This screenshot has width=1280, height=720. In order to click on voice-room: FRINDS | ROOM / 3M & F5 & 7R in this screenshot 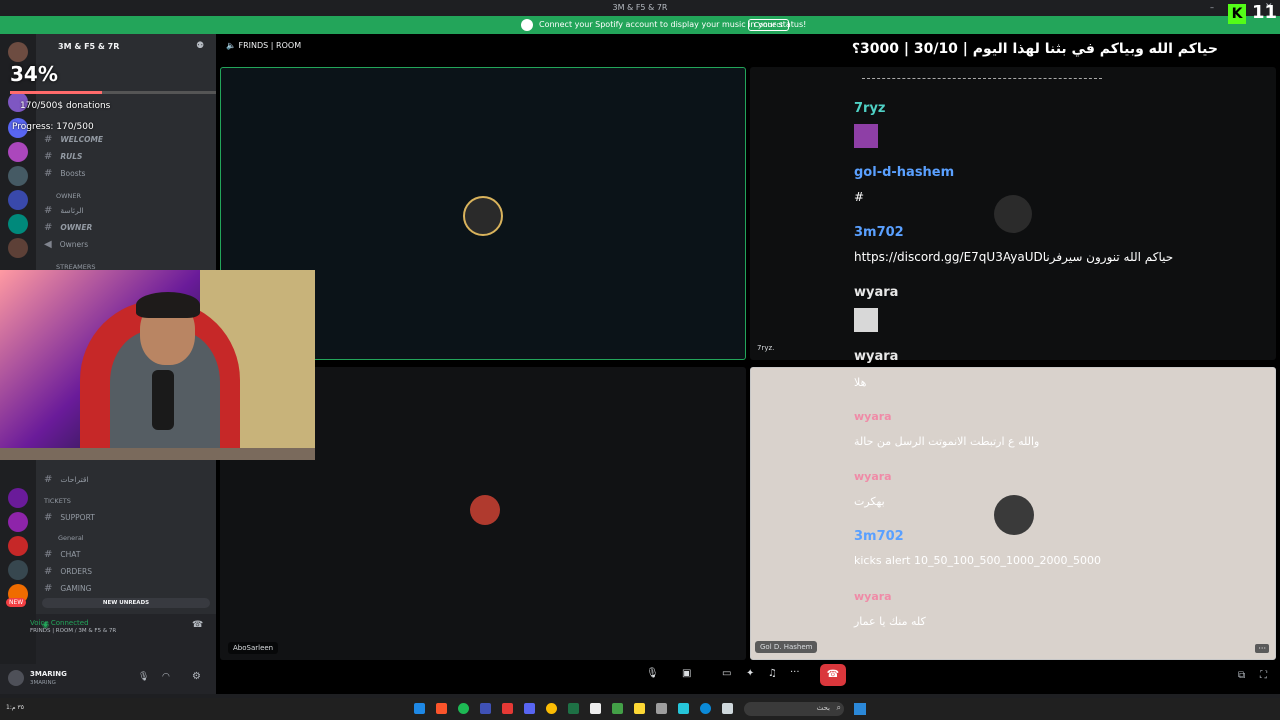, I will do `click(73, 631)`.